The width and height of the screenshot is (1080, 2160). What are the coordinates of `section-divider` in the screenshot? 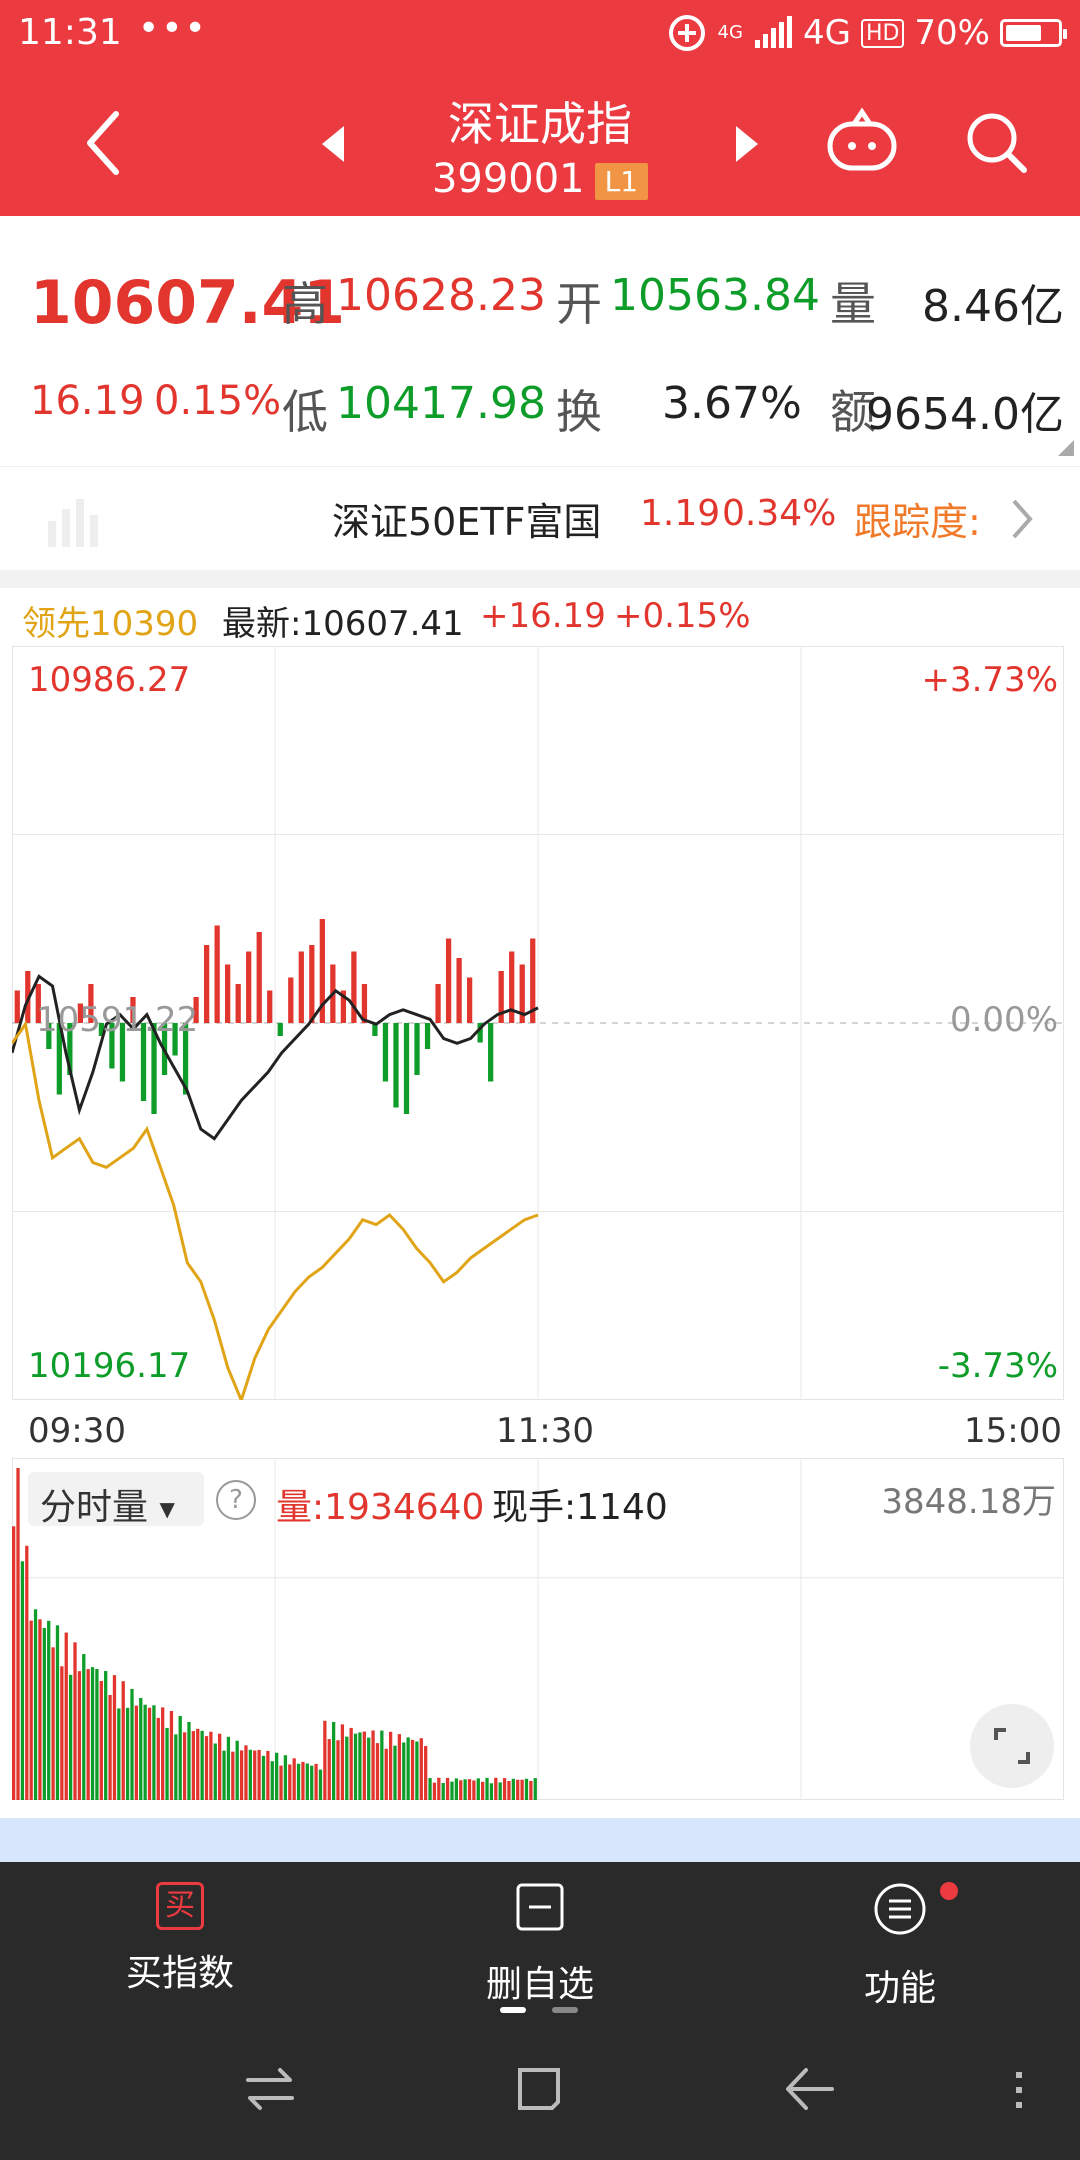 It's located at (540, 579).